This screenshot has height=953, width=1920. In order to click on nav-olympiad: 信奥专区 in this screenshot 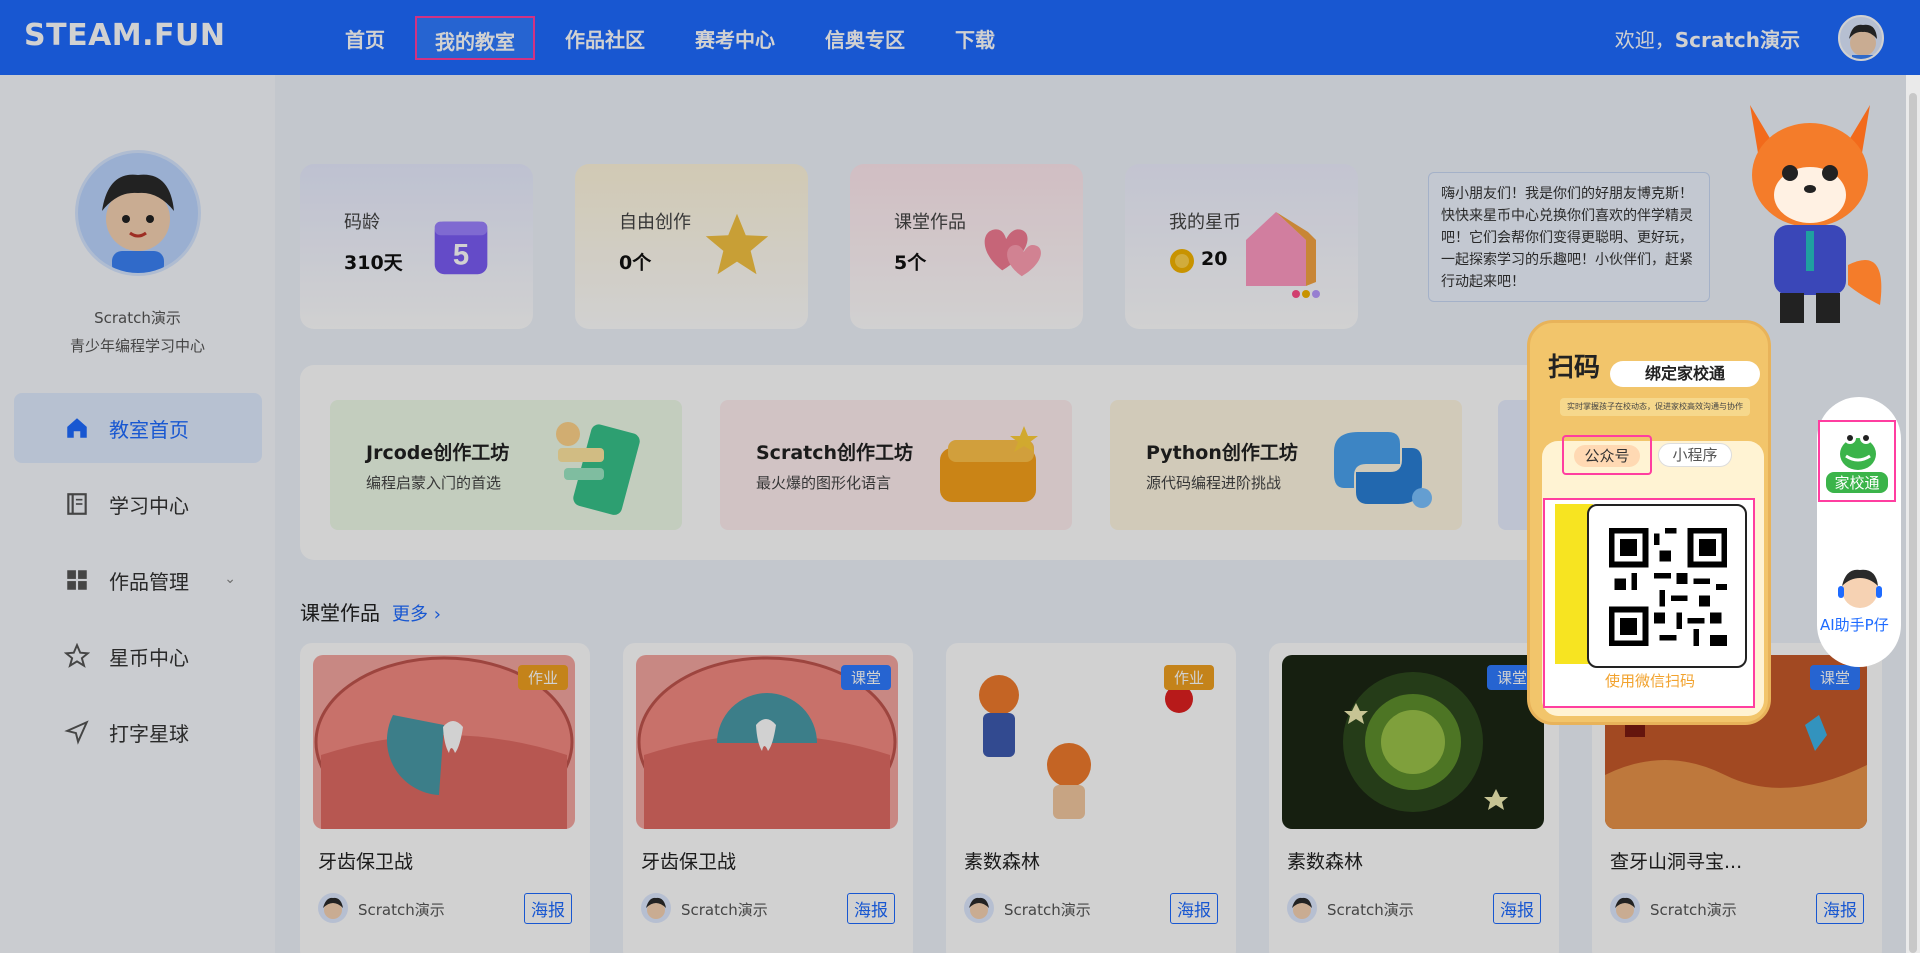, I will do `click(865, 38)`.